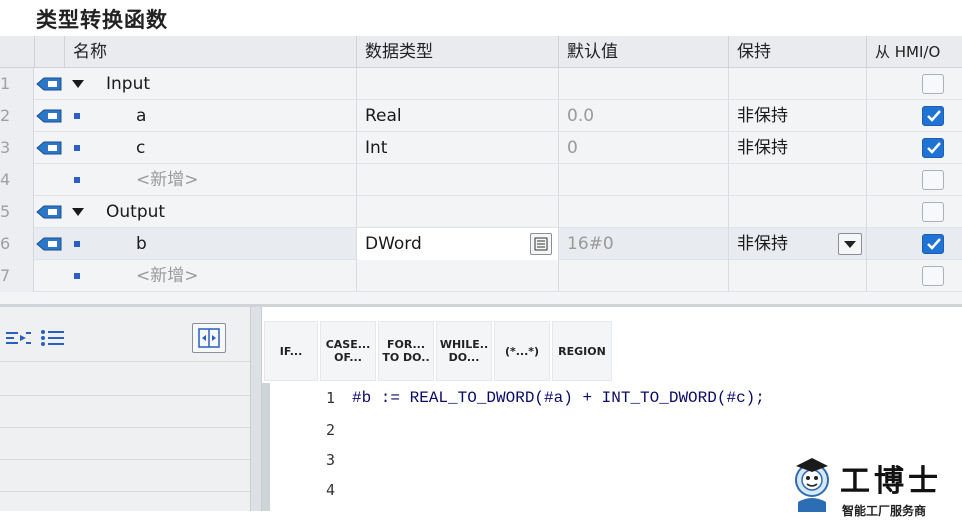 This screenshot has width=962, height=528. What do you see at coordinates (18, 338) in the screenshot?
I see `indent-icon` at bounding box center [18, 338].